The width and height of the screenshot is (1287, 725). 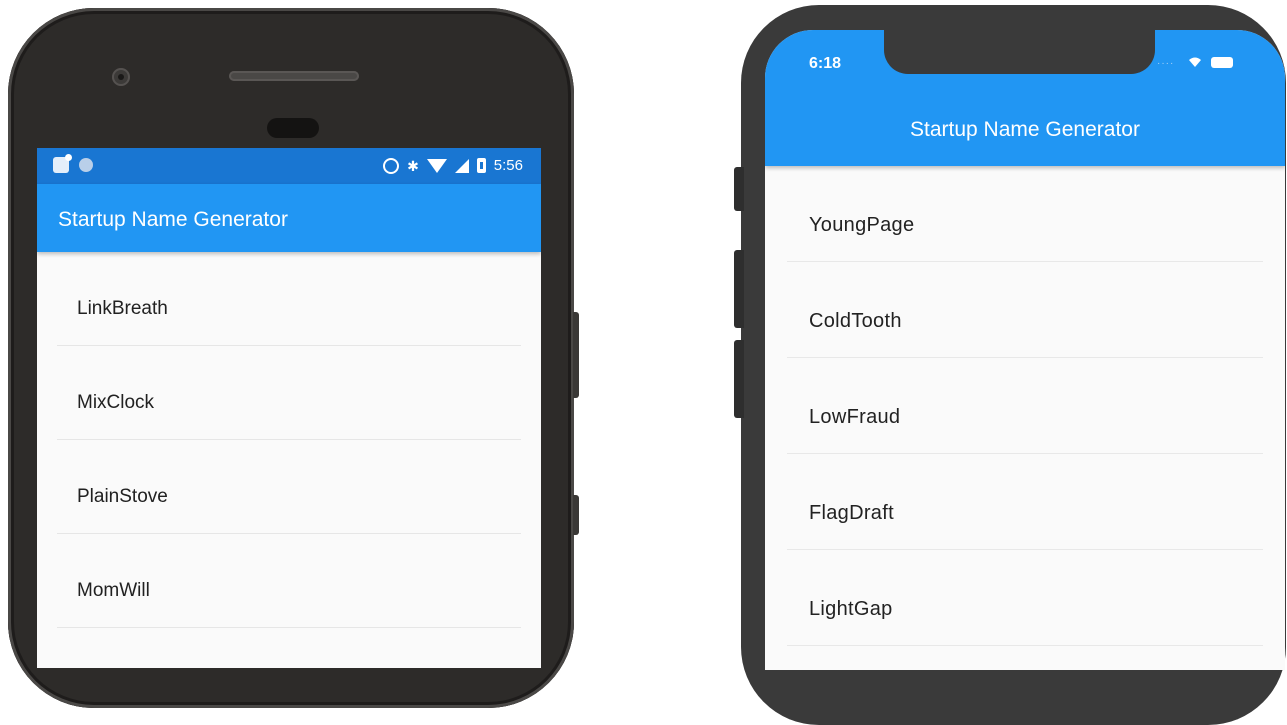 I want to click on status-dot-icon, so click(x=86, y=165).